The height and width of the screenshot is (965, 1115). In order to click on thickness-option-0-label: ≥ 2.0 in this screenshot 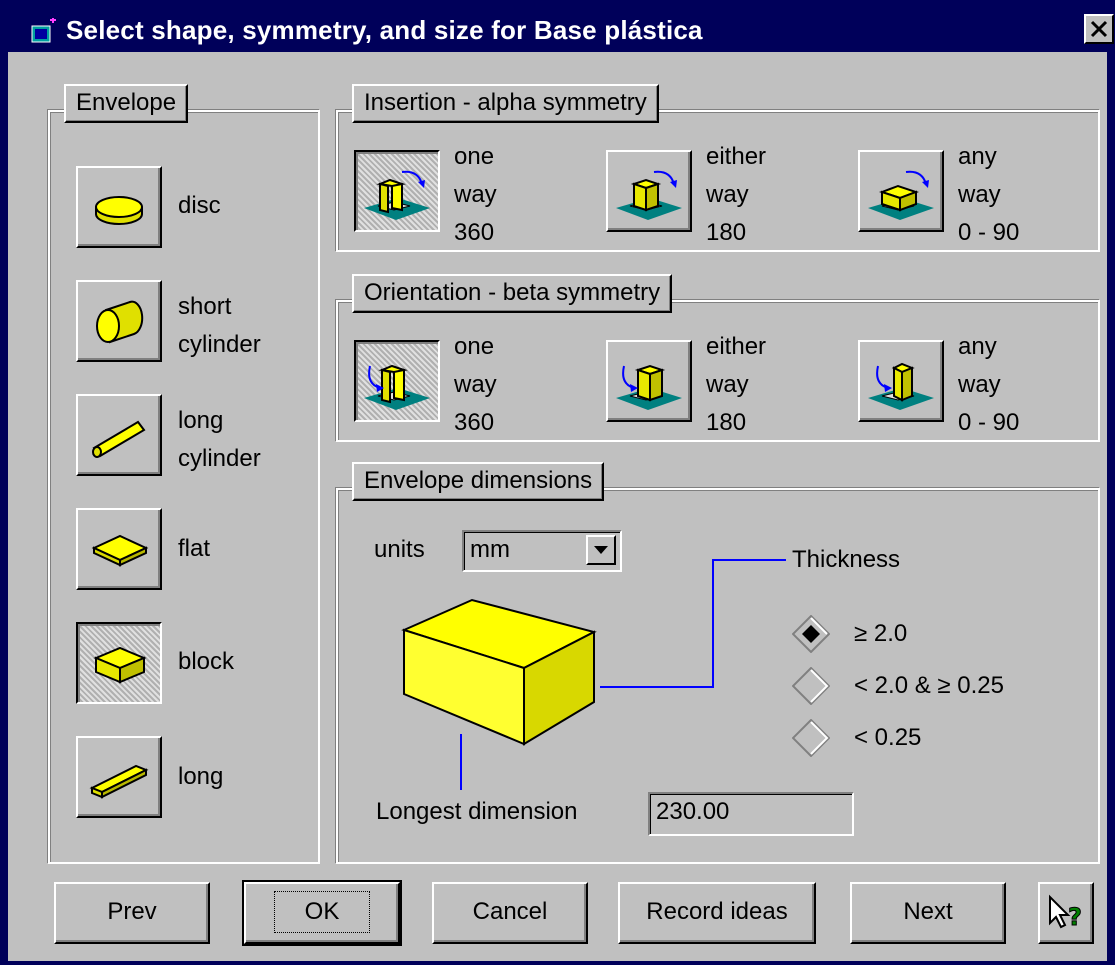, I will do `click(881, 633)`.